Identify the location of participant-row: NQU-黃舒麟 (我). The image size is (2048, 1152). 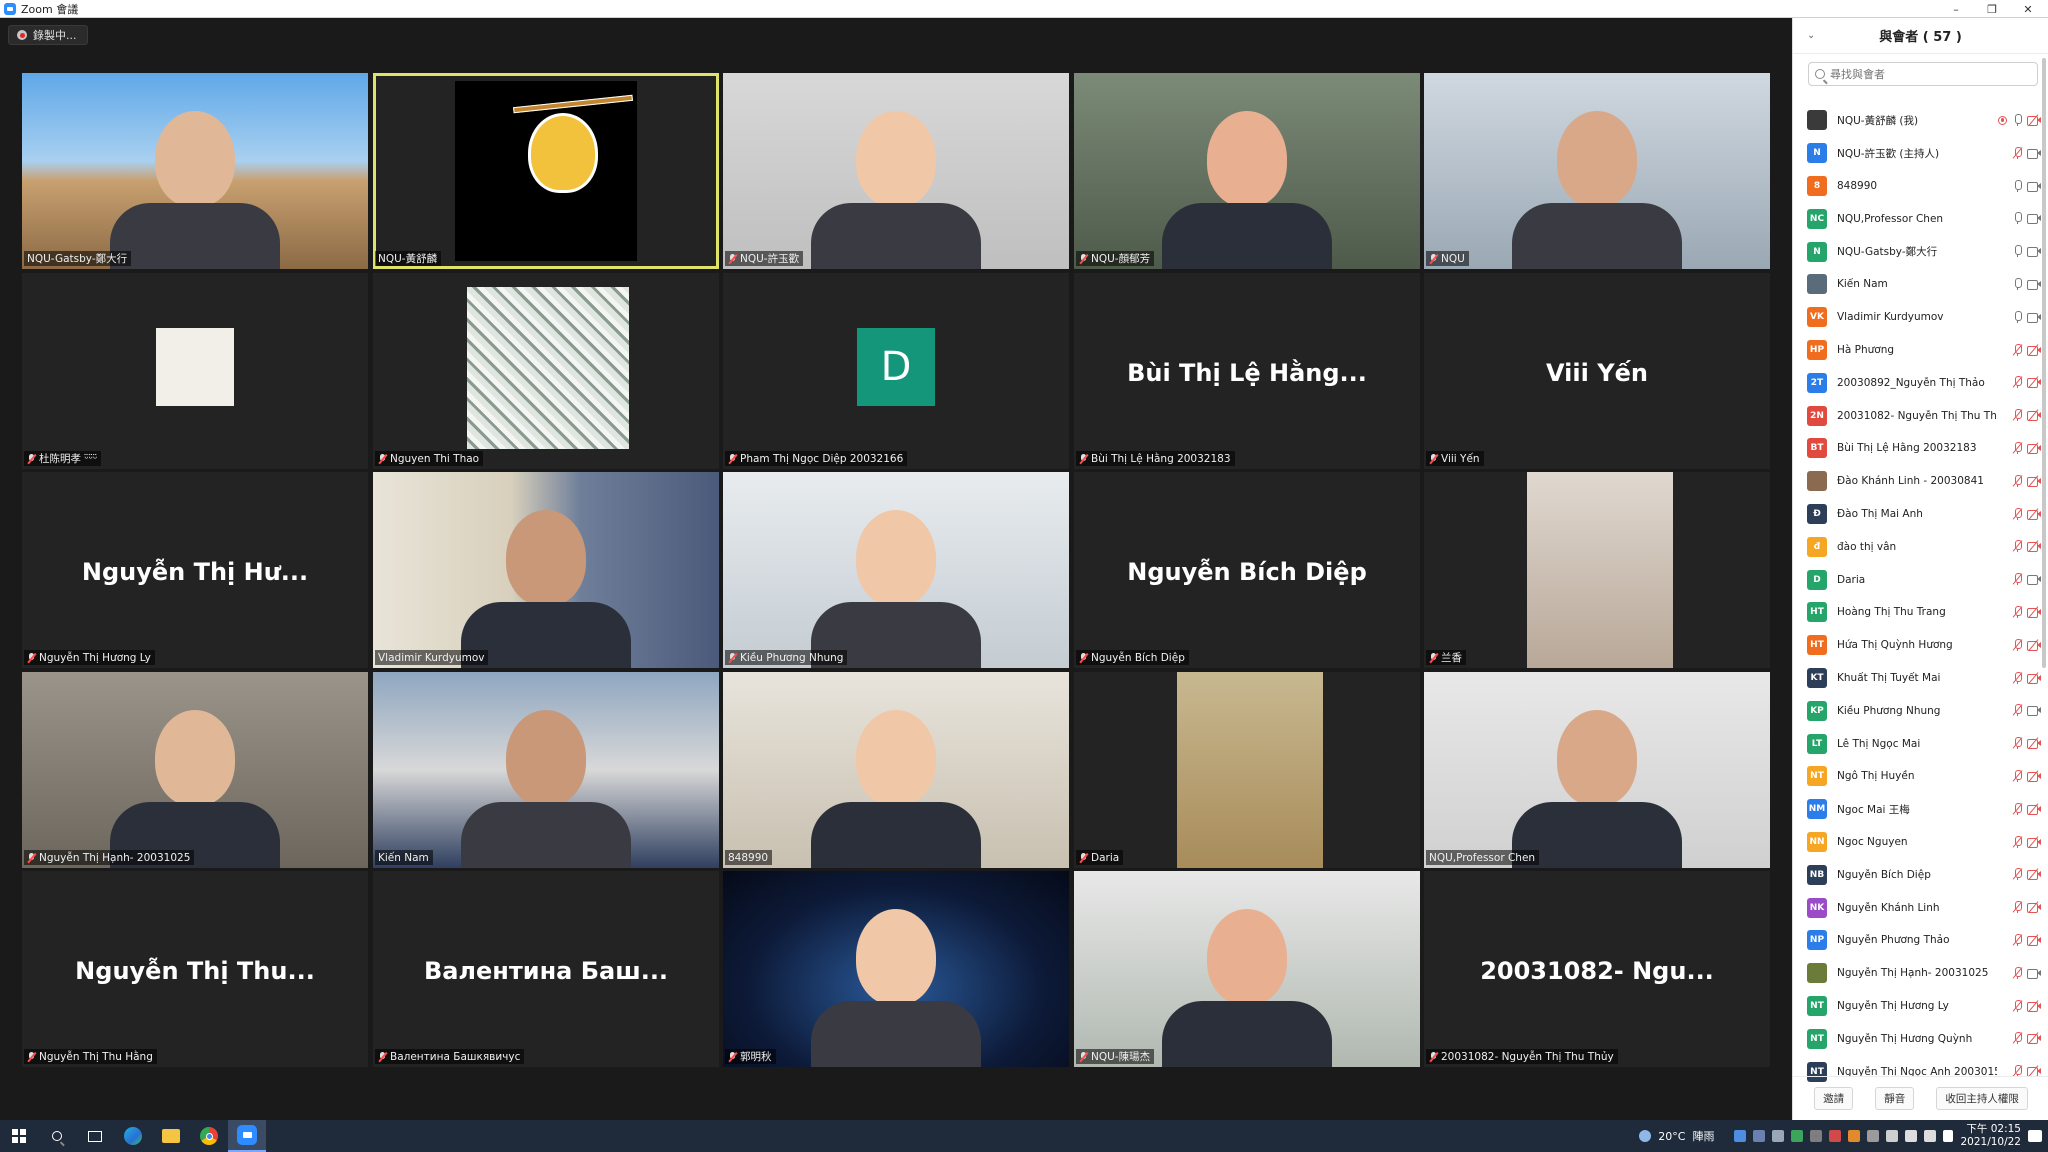
(1920, 120).